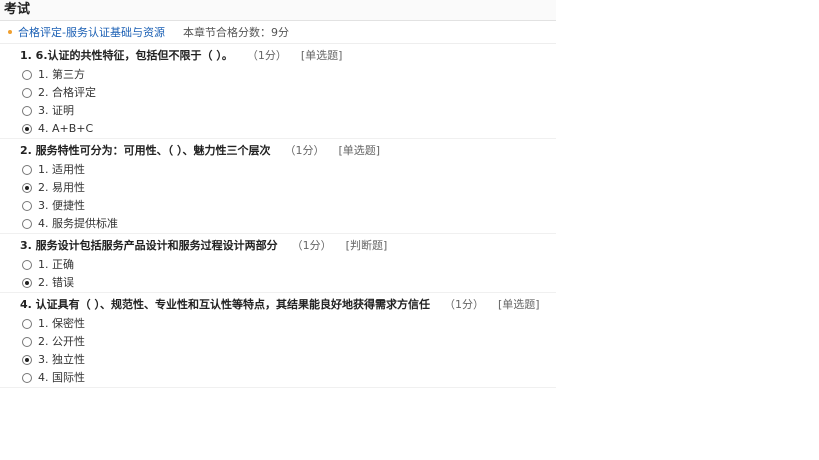 The image size is (819, 460). I want to click on option-label: 2. 易用性, so click(61, 187).